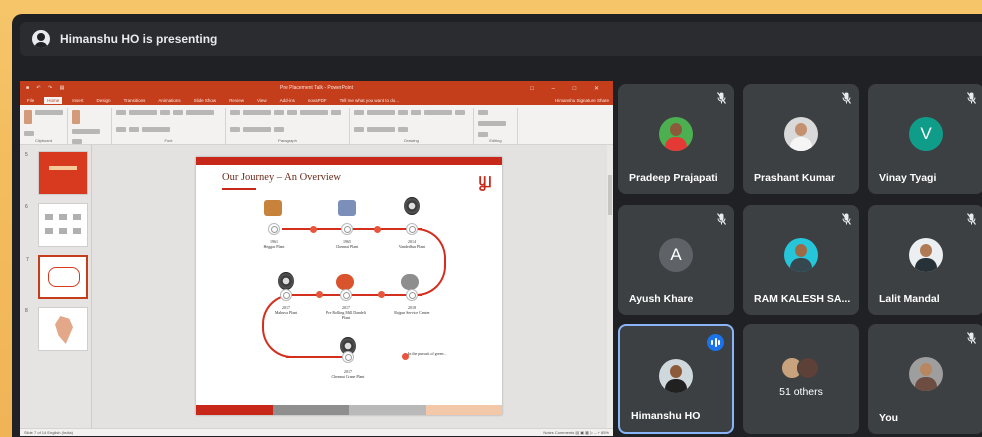 Image resolution: width=982 pixels, height=437 pixels. What do you see at coordinates (347, 208) in the screenshot?
I see `plant-image` at bounding box center [347, 208].